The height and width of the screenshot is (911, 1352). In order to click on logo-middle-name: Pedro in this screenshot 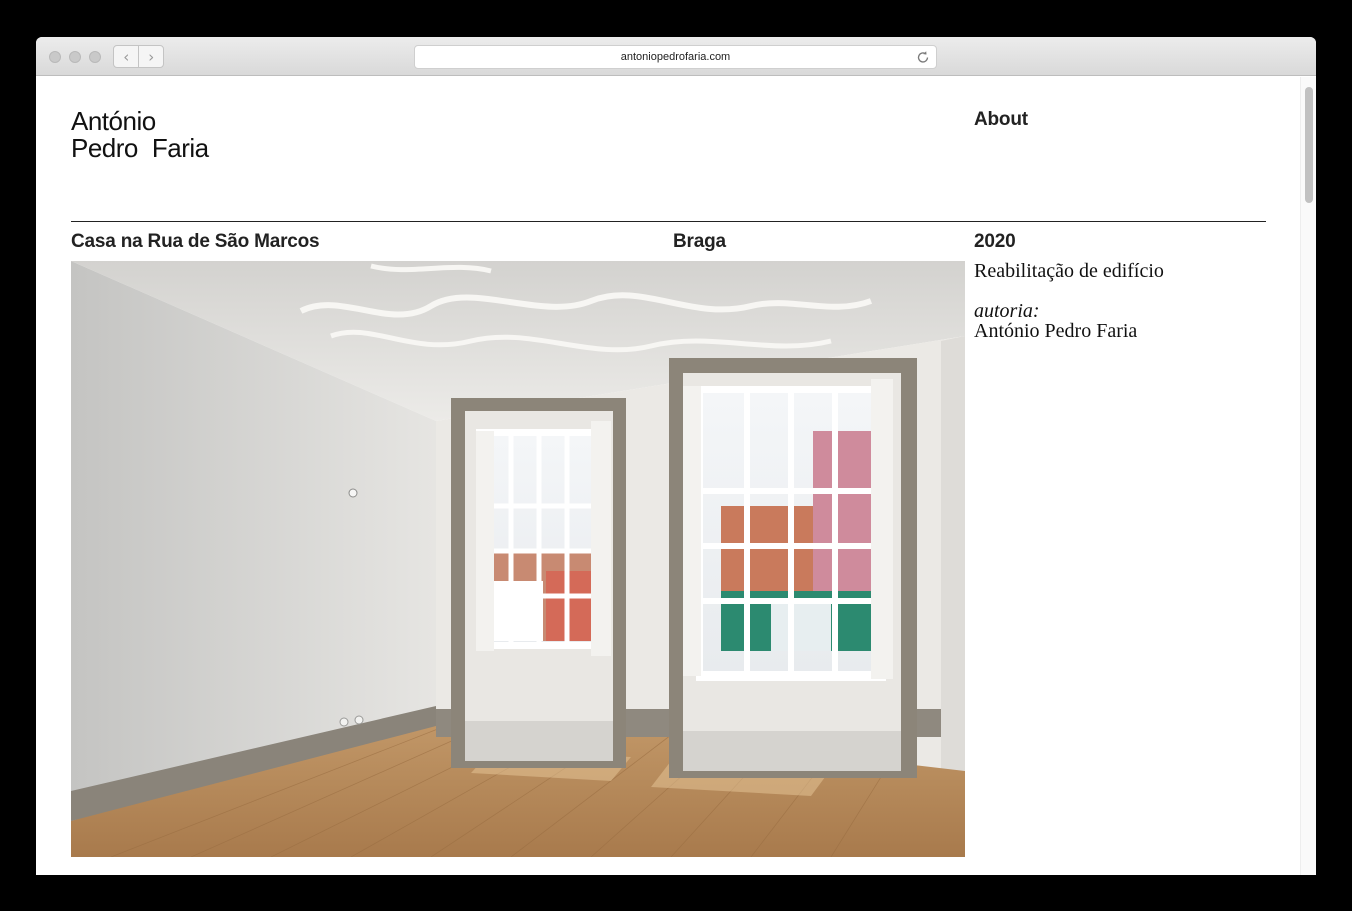, I will do `click(104, 148)`.